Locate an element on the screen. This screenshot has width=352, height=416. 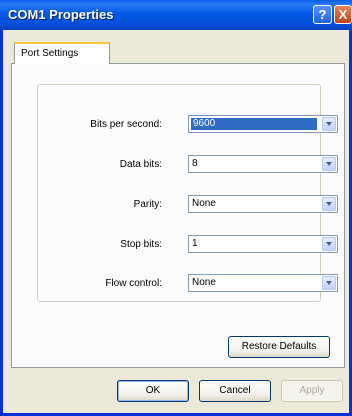
data-bits-label: Data bits: is located at coordinates (140, 164).